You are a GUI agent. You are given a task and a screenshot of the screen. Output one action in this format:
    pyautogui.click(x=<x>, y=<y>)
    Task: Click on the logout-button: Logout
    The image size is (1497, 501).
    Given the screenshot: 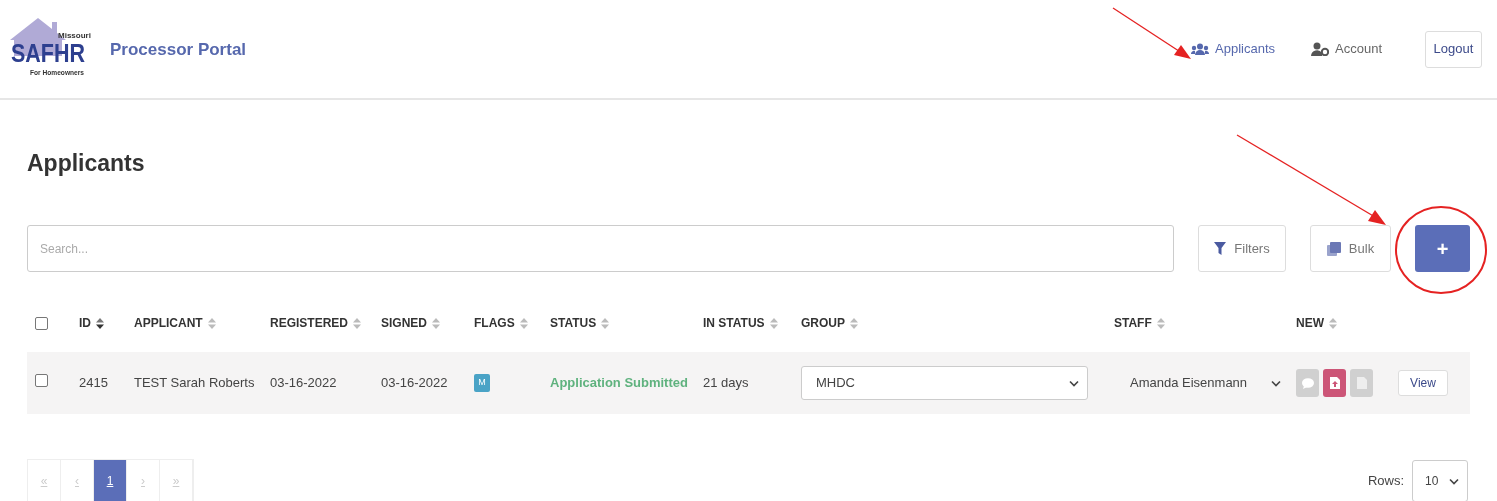 What is the action you would take?
    pyautogui.click(x=1453, y=49)
    